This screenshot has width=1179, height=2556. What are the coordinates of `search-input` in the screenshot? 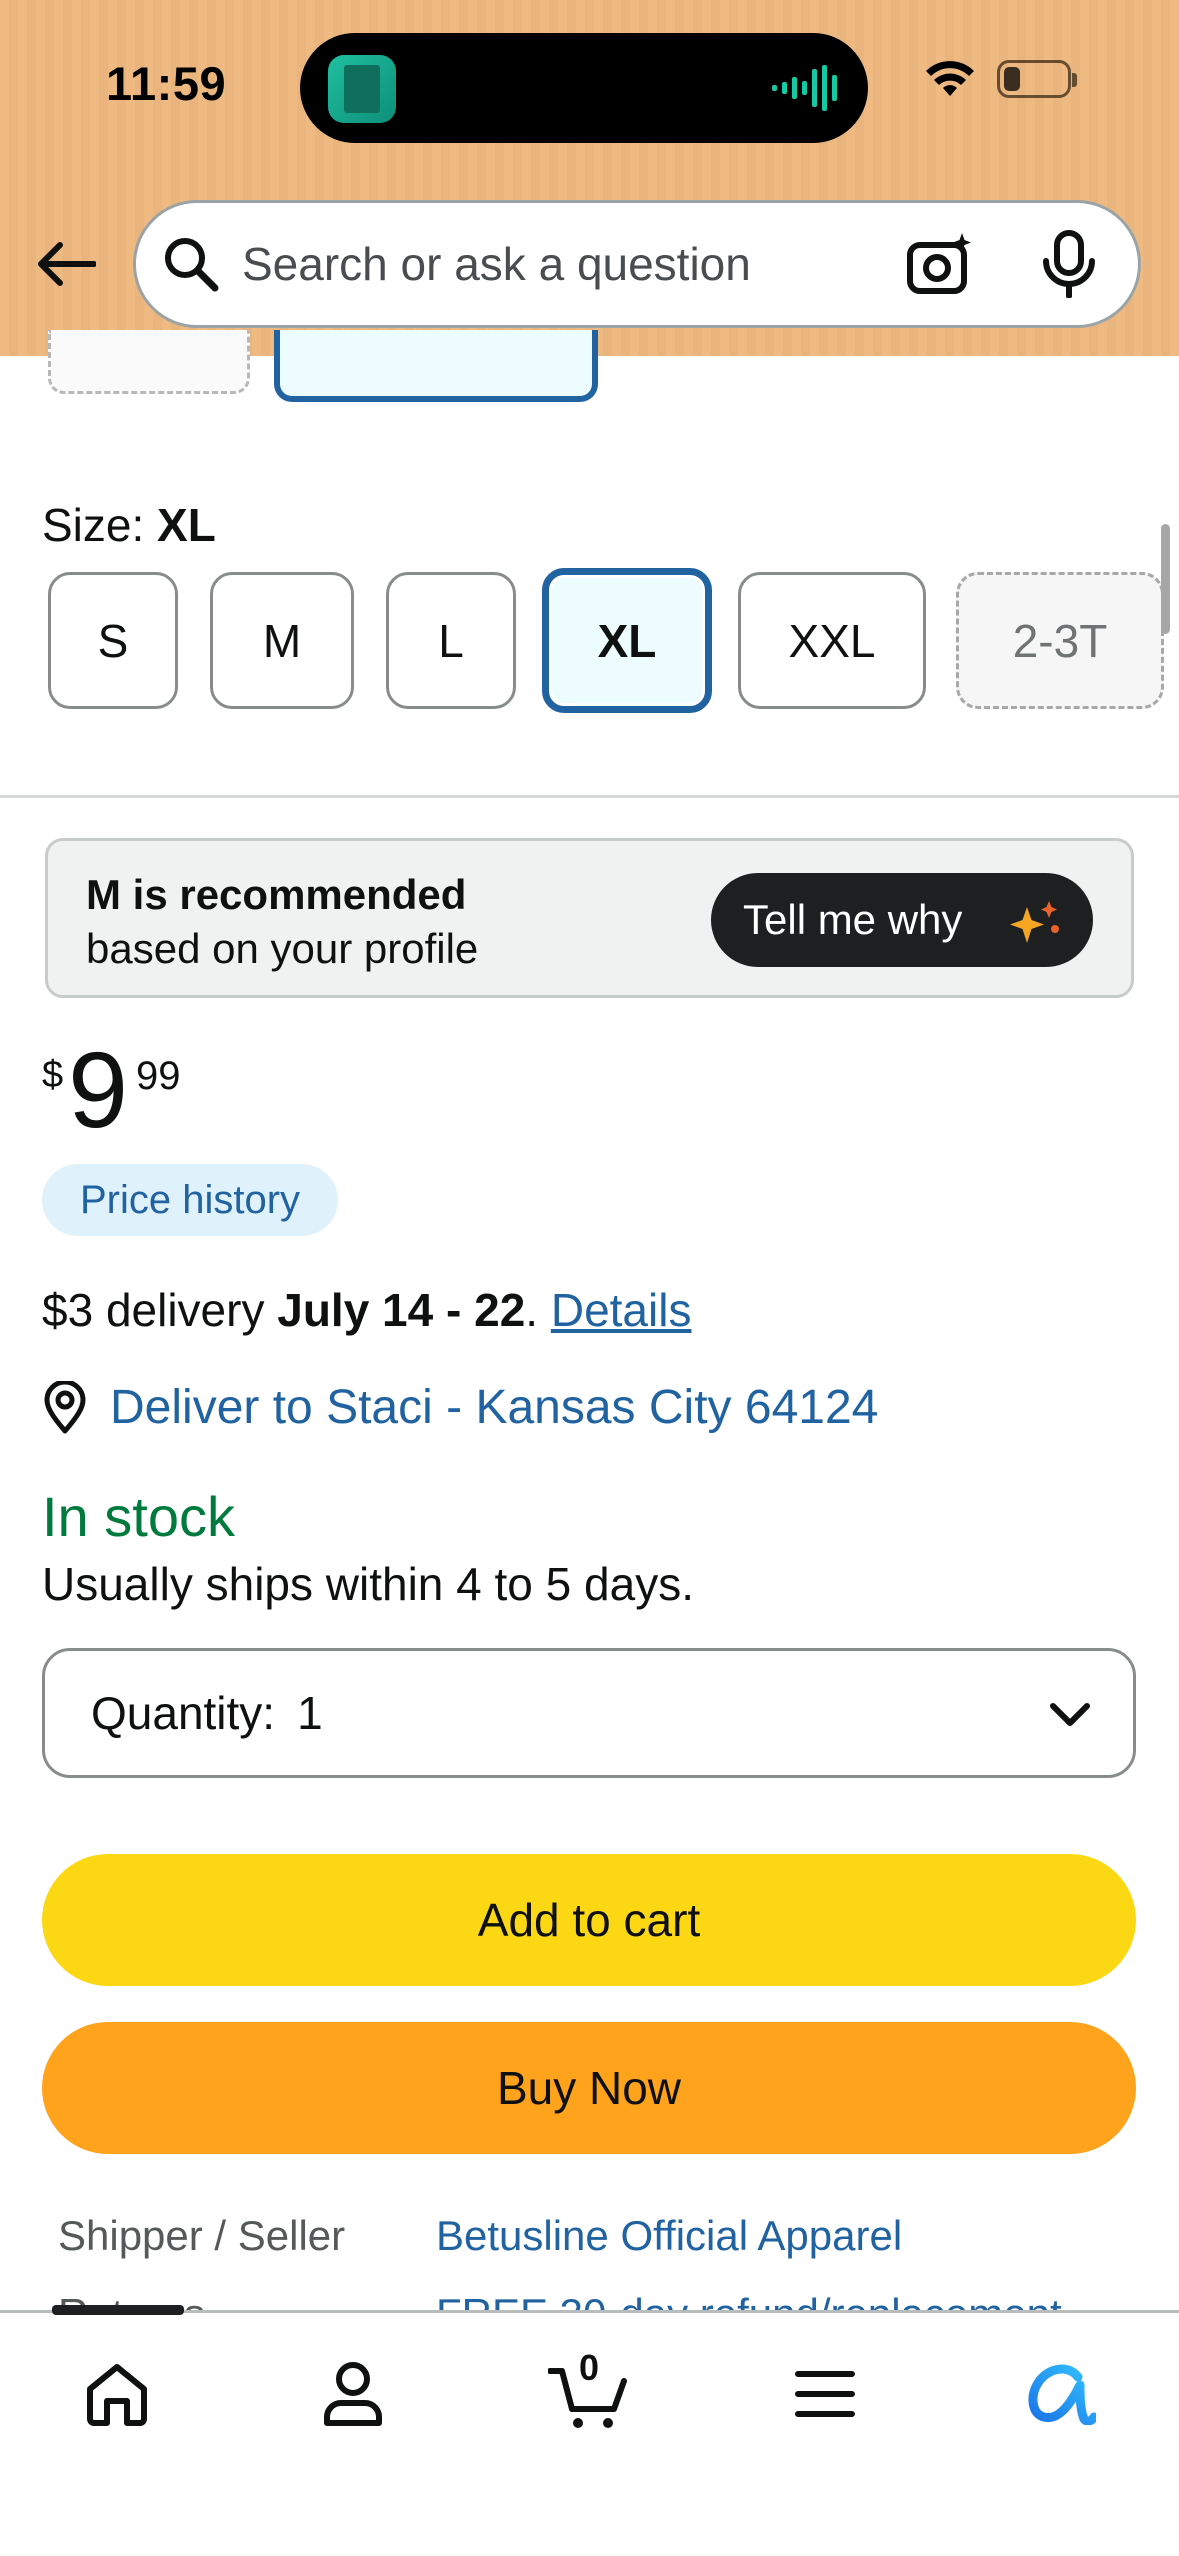 It's located at (563, 264).